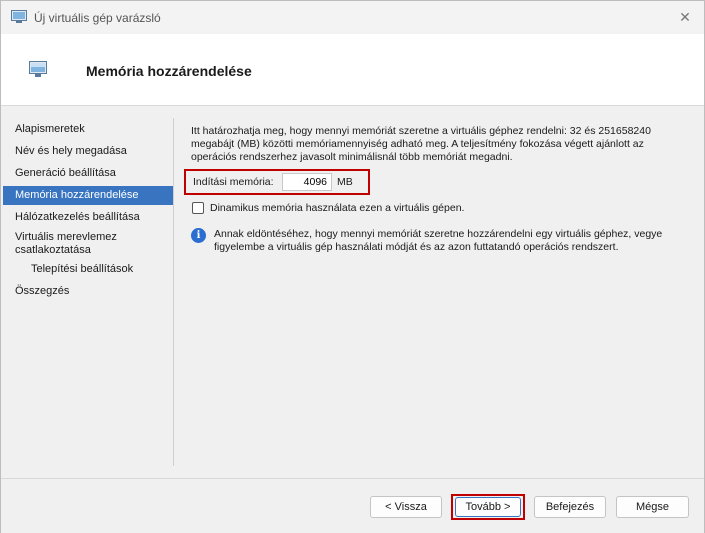 This screenshot has height=533, width=705. I want to click on startup-memory-row: Indítási memória: MB, so click(277, 182).